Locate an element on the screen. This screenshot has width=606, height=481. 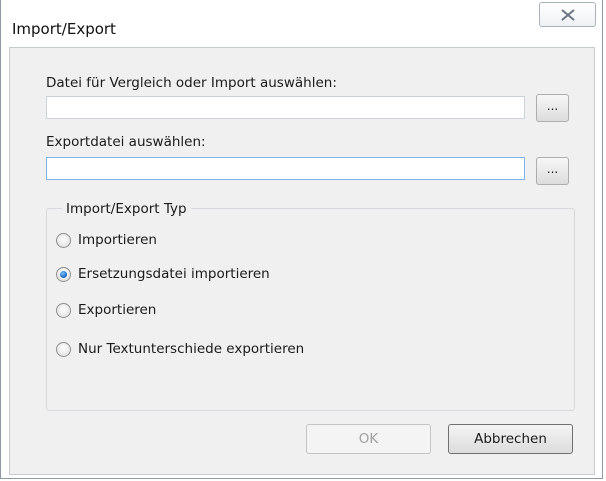
close-button is located at coordinates (567, 14).